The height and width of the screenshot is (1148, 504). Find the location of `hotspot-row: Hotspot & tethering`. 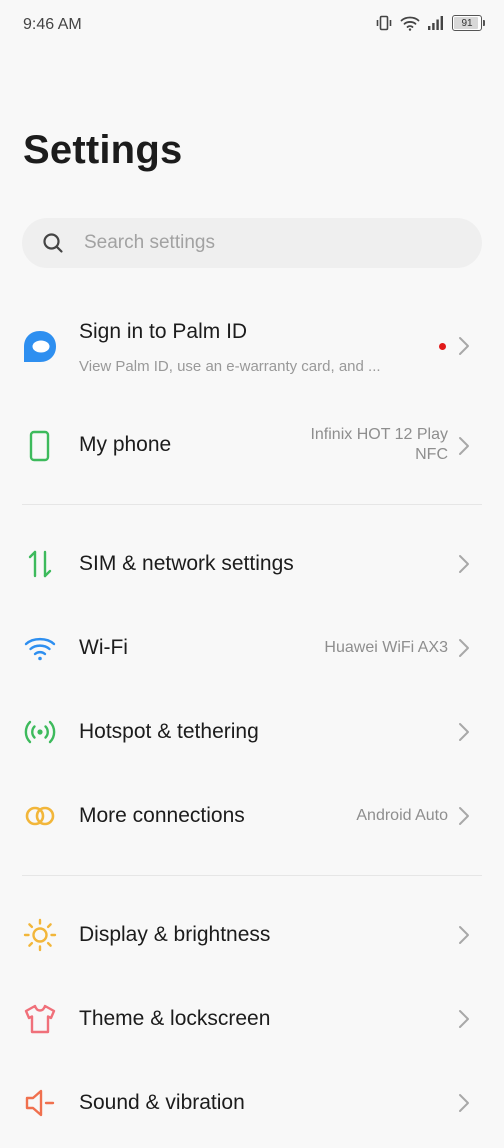

hotspot-row: Hotspot & tethering is located at coordinates (252, 732).